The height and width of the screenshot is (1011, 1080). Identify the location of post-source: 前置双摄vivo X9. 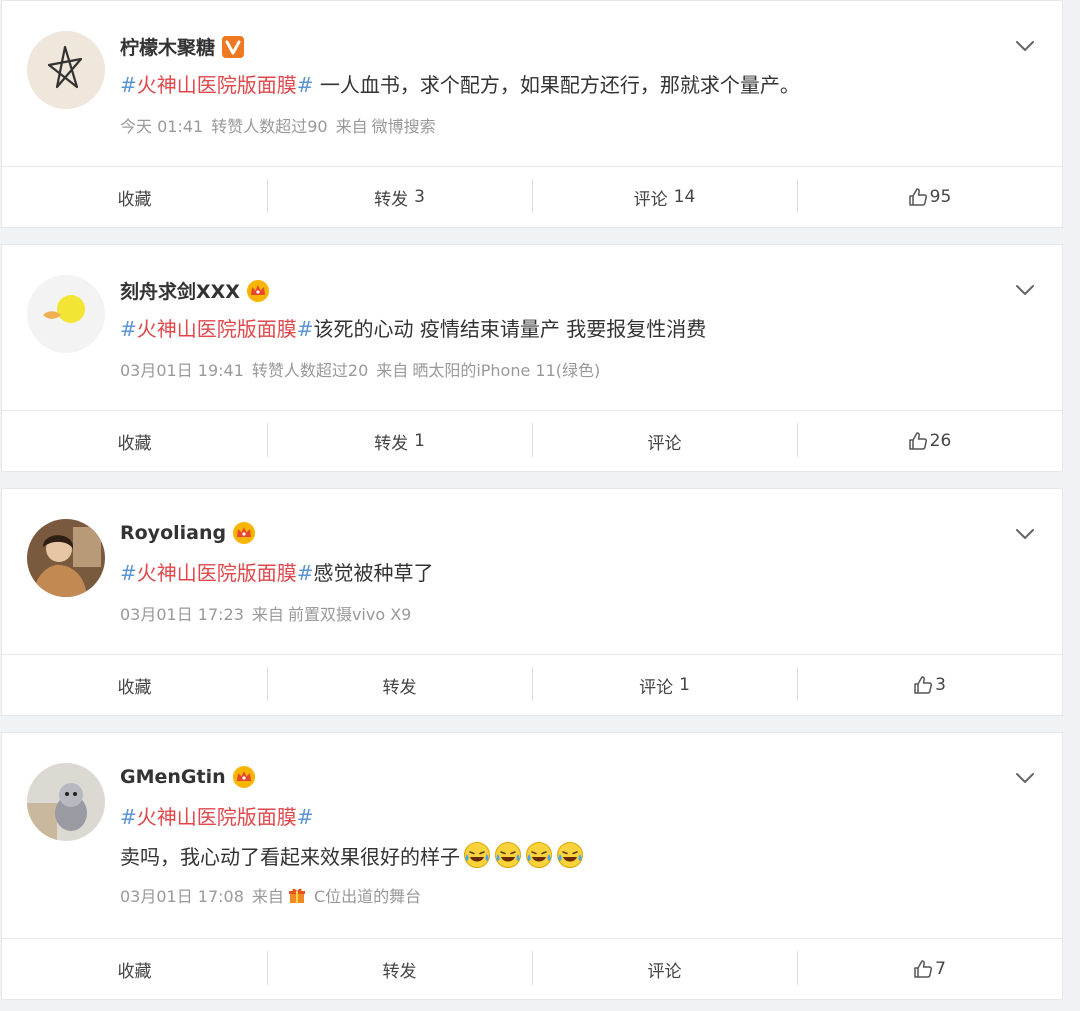
(349, 613).